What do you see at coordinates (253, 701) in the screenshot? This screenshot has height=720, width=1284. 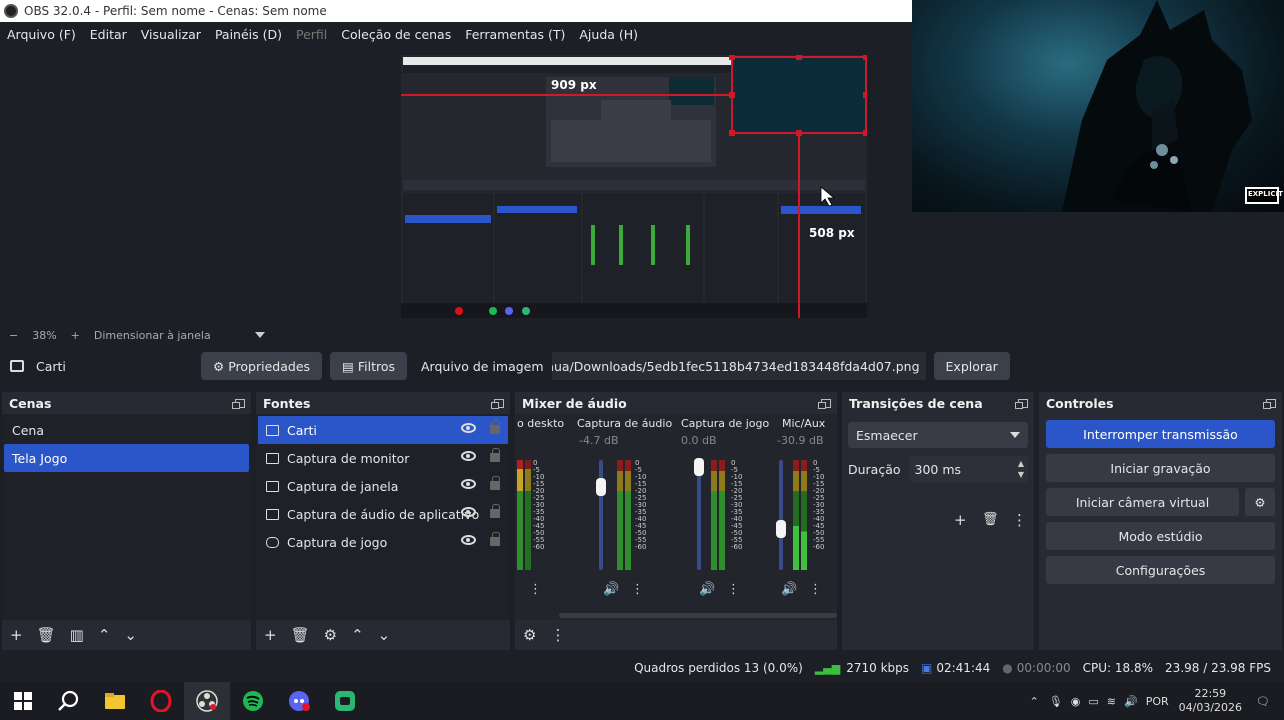 I see `spotify-icon` at bounding box center [253, 701].